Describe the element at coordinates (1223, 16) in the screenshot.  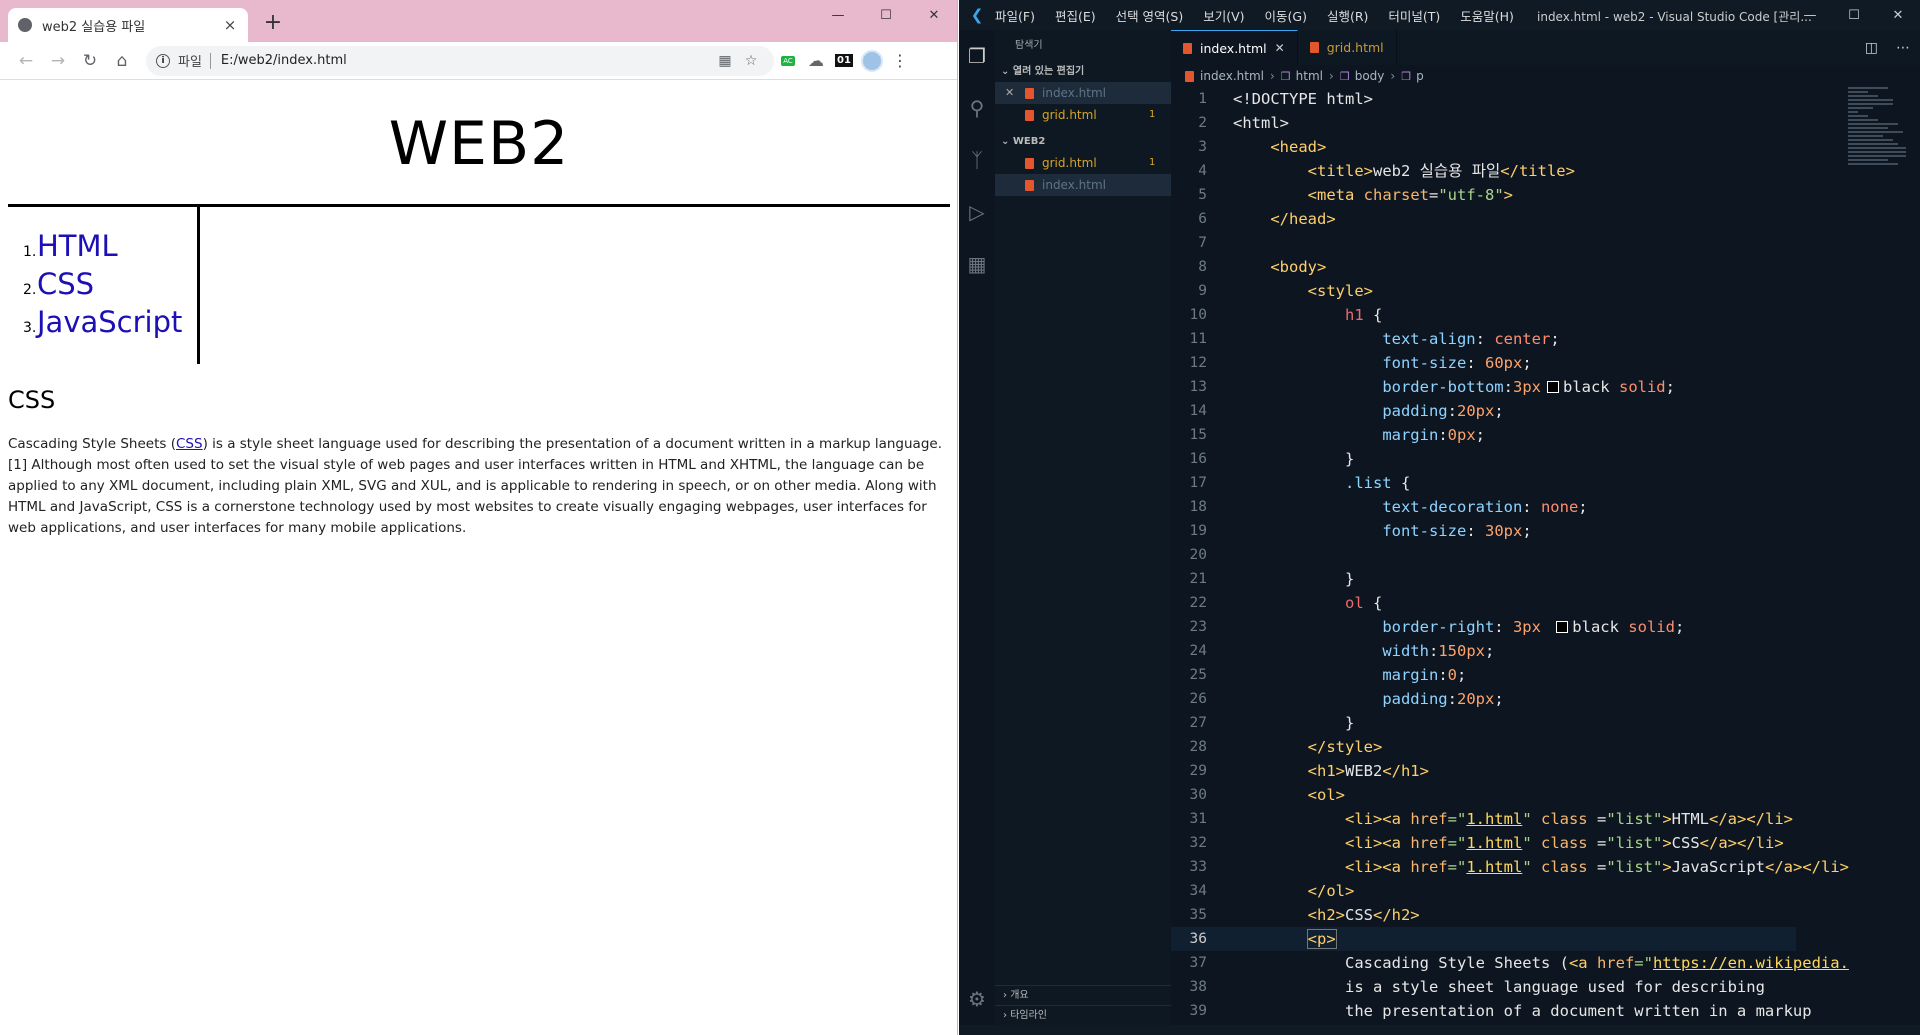
I see `menu-view: 보기(V)` at that location.